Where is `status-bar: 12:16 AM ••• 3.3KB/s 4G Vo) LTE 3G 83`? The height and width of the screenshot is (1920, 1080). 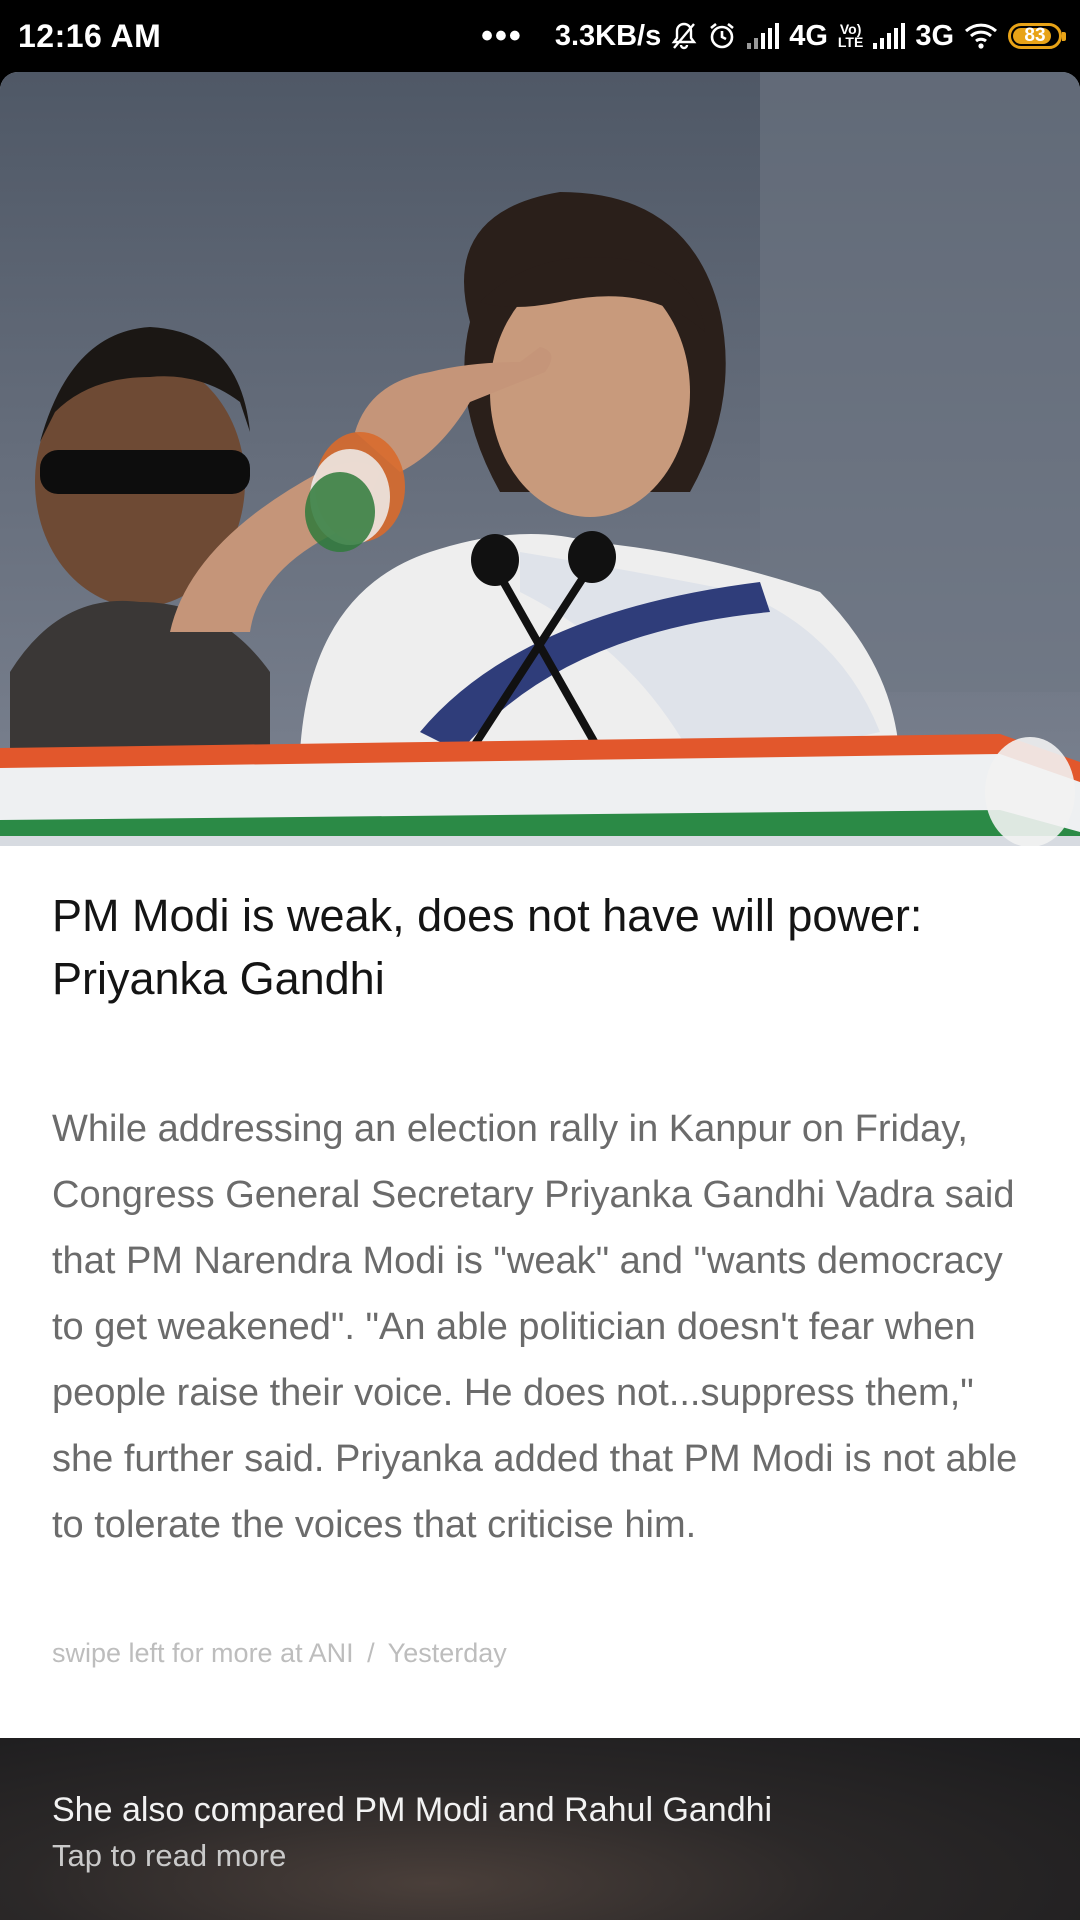 status-bar: 12:16 AM ••• 3.3KB/s 4G Vo) LTE 3G 83 is located at coordinates (540, 36).